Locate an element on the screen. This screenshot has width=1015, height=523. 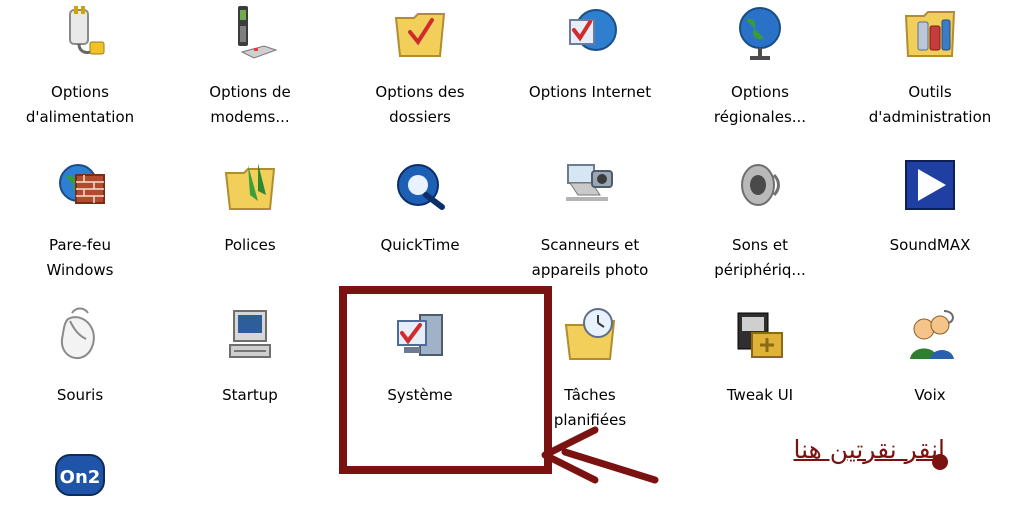
item-options-dossiers: Options des dossiers is located at coordinates (420, 66).